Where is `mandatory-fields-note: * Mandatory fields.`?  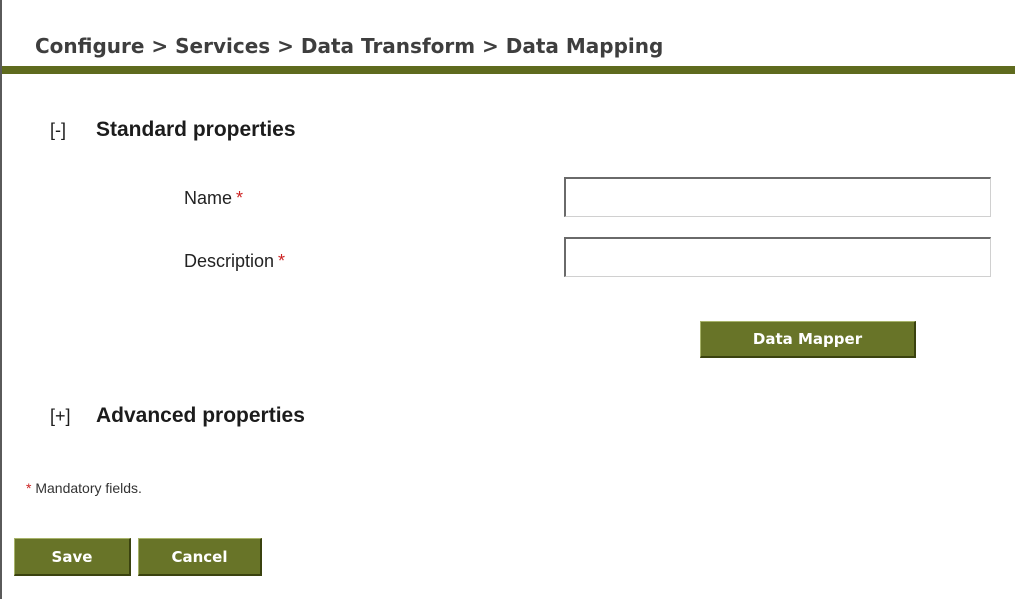
mandatory-fields-note: * Mandatory fields. is located at coordinates (84, 488).